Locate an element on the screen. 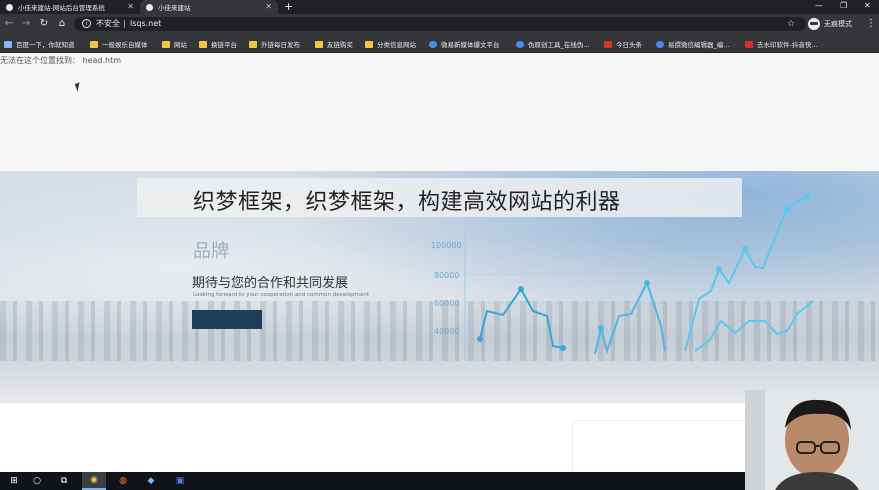 The image size is (879, 490). bookmark-label: 一极娱乐自媒体 is located at coordinates (125, 45).